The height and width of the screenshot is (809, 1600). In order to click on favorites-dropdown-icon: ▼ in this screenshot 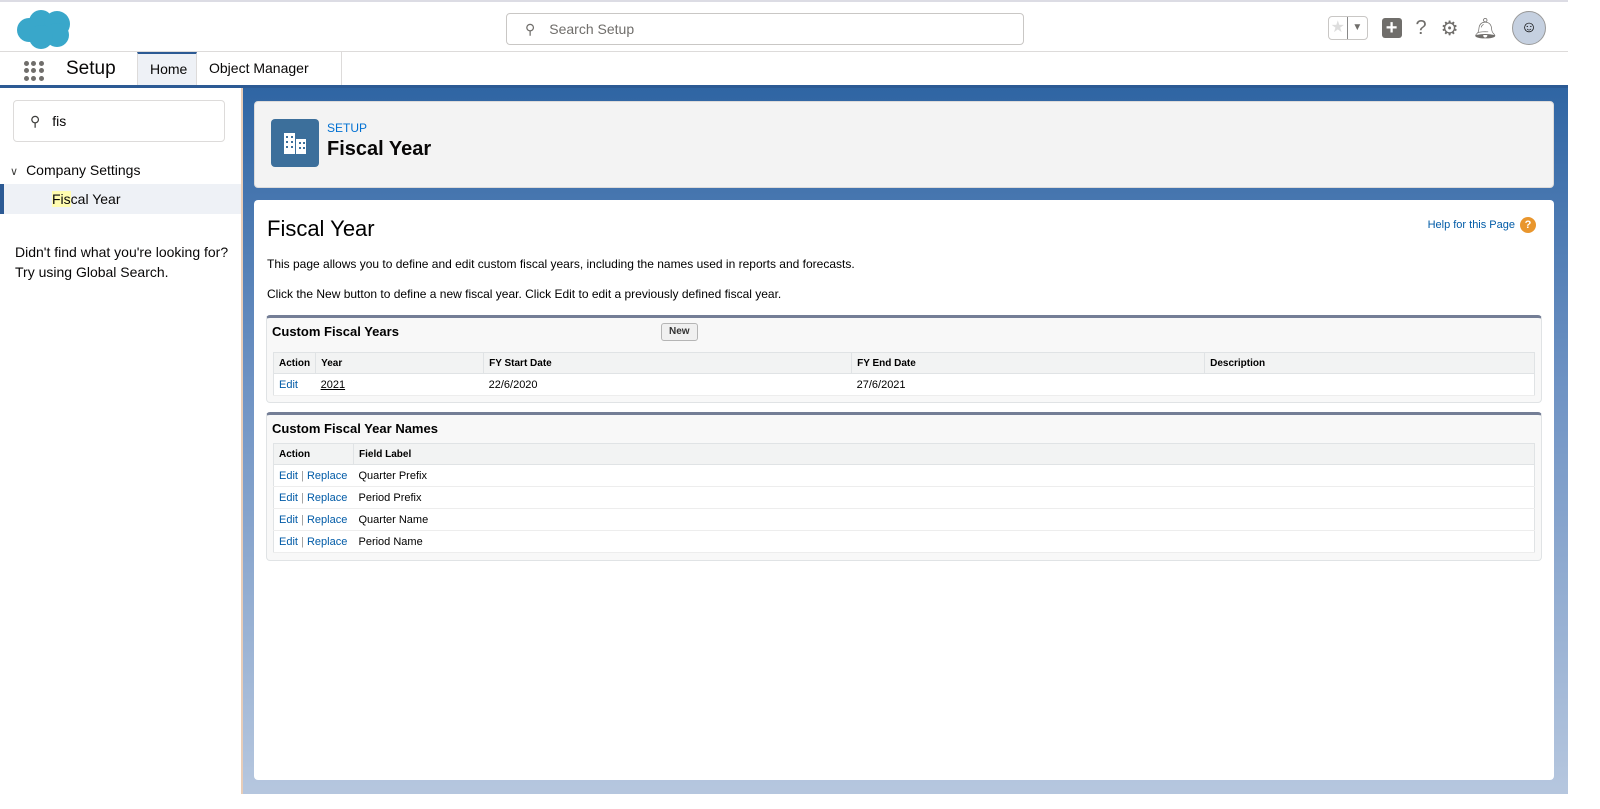, I will do `click(1357, 28)`.